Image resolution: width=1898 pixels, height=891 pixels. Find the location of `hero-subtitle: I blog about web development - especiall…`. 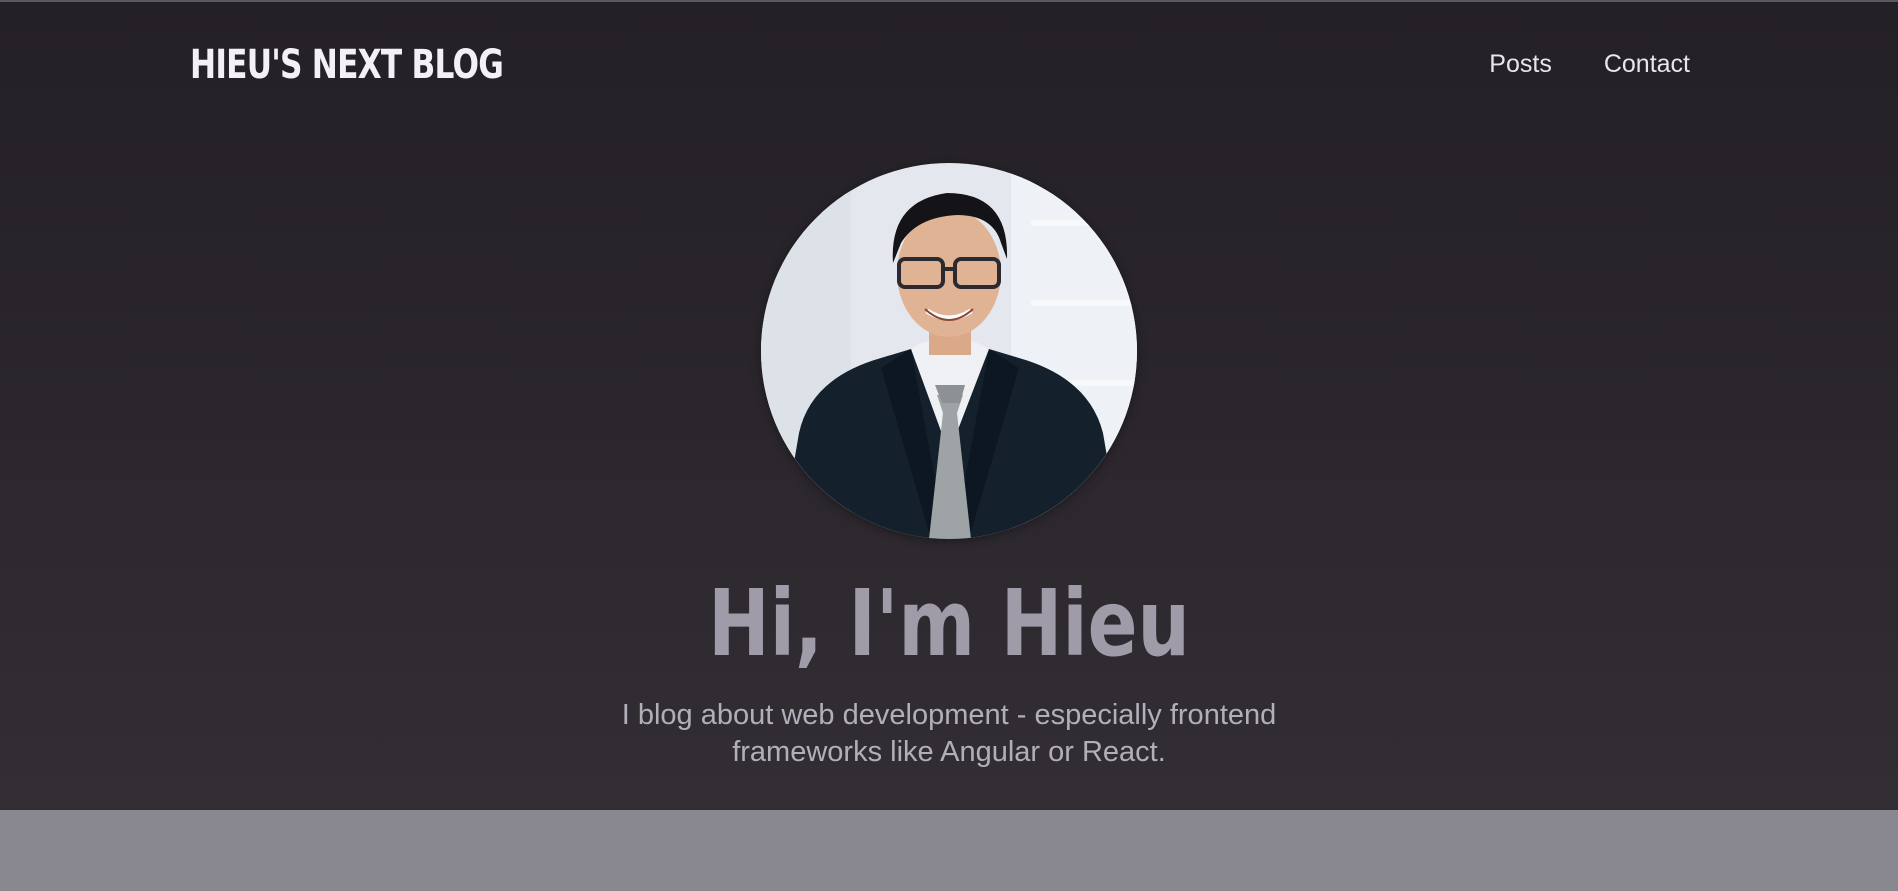

hero-subtitle: I blog about web development - especiall… is located at coordinates (949, 733).